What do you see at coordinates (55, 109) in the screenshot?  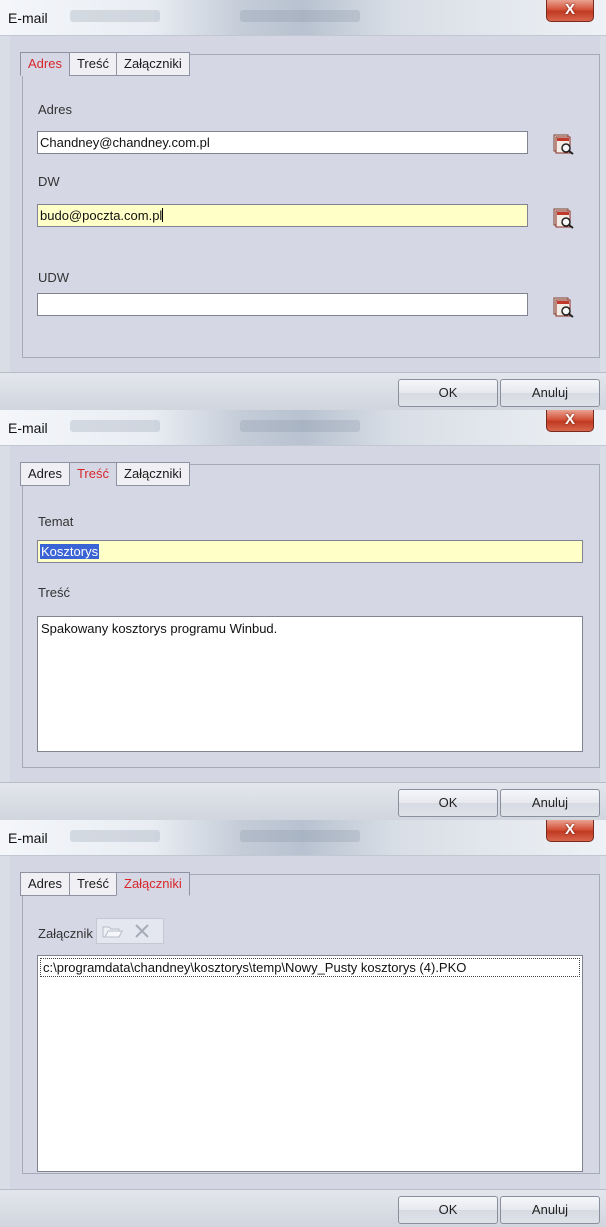 I see `address-label: Adres` at bounding box center [55, 109].